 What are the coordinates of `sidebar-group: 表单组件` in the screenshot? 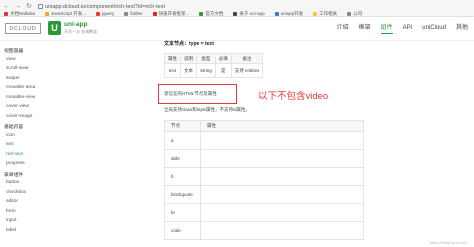 It's located at (13, 174).